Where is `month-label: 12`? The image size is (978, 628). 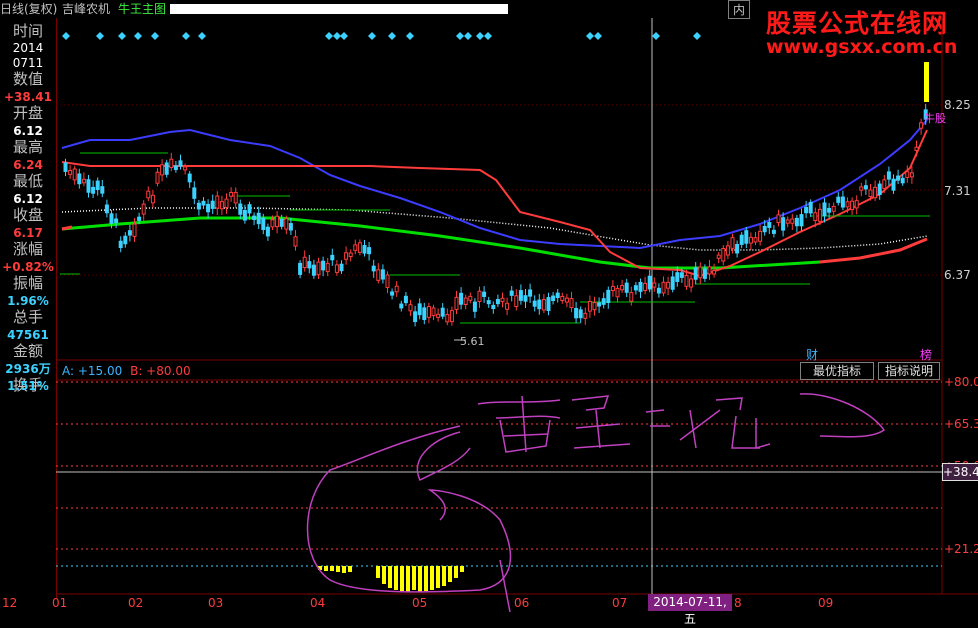 month-label: 12 is located at coordinates (10, 603).